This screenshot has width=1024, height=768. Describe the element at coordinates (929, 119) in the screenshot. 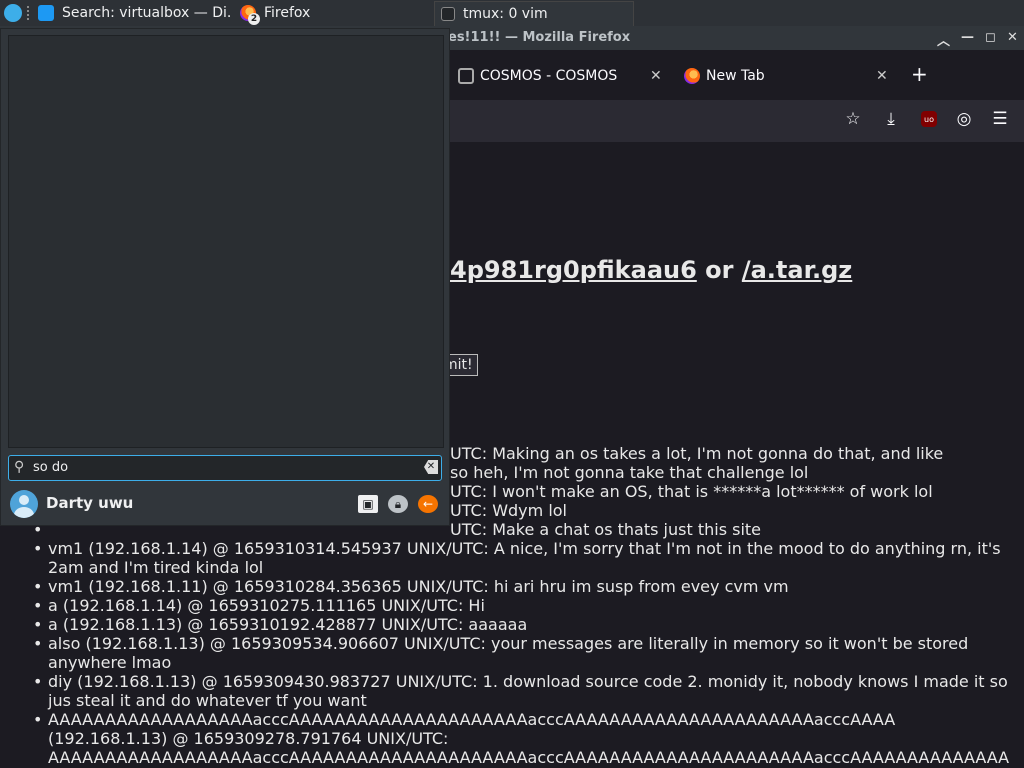

I see `ublock-origin-icon: uo` at that location.